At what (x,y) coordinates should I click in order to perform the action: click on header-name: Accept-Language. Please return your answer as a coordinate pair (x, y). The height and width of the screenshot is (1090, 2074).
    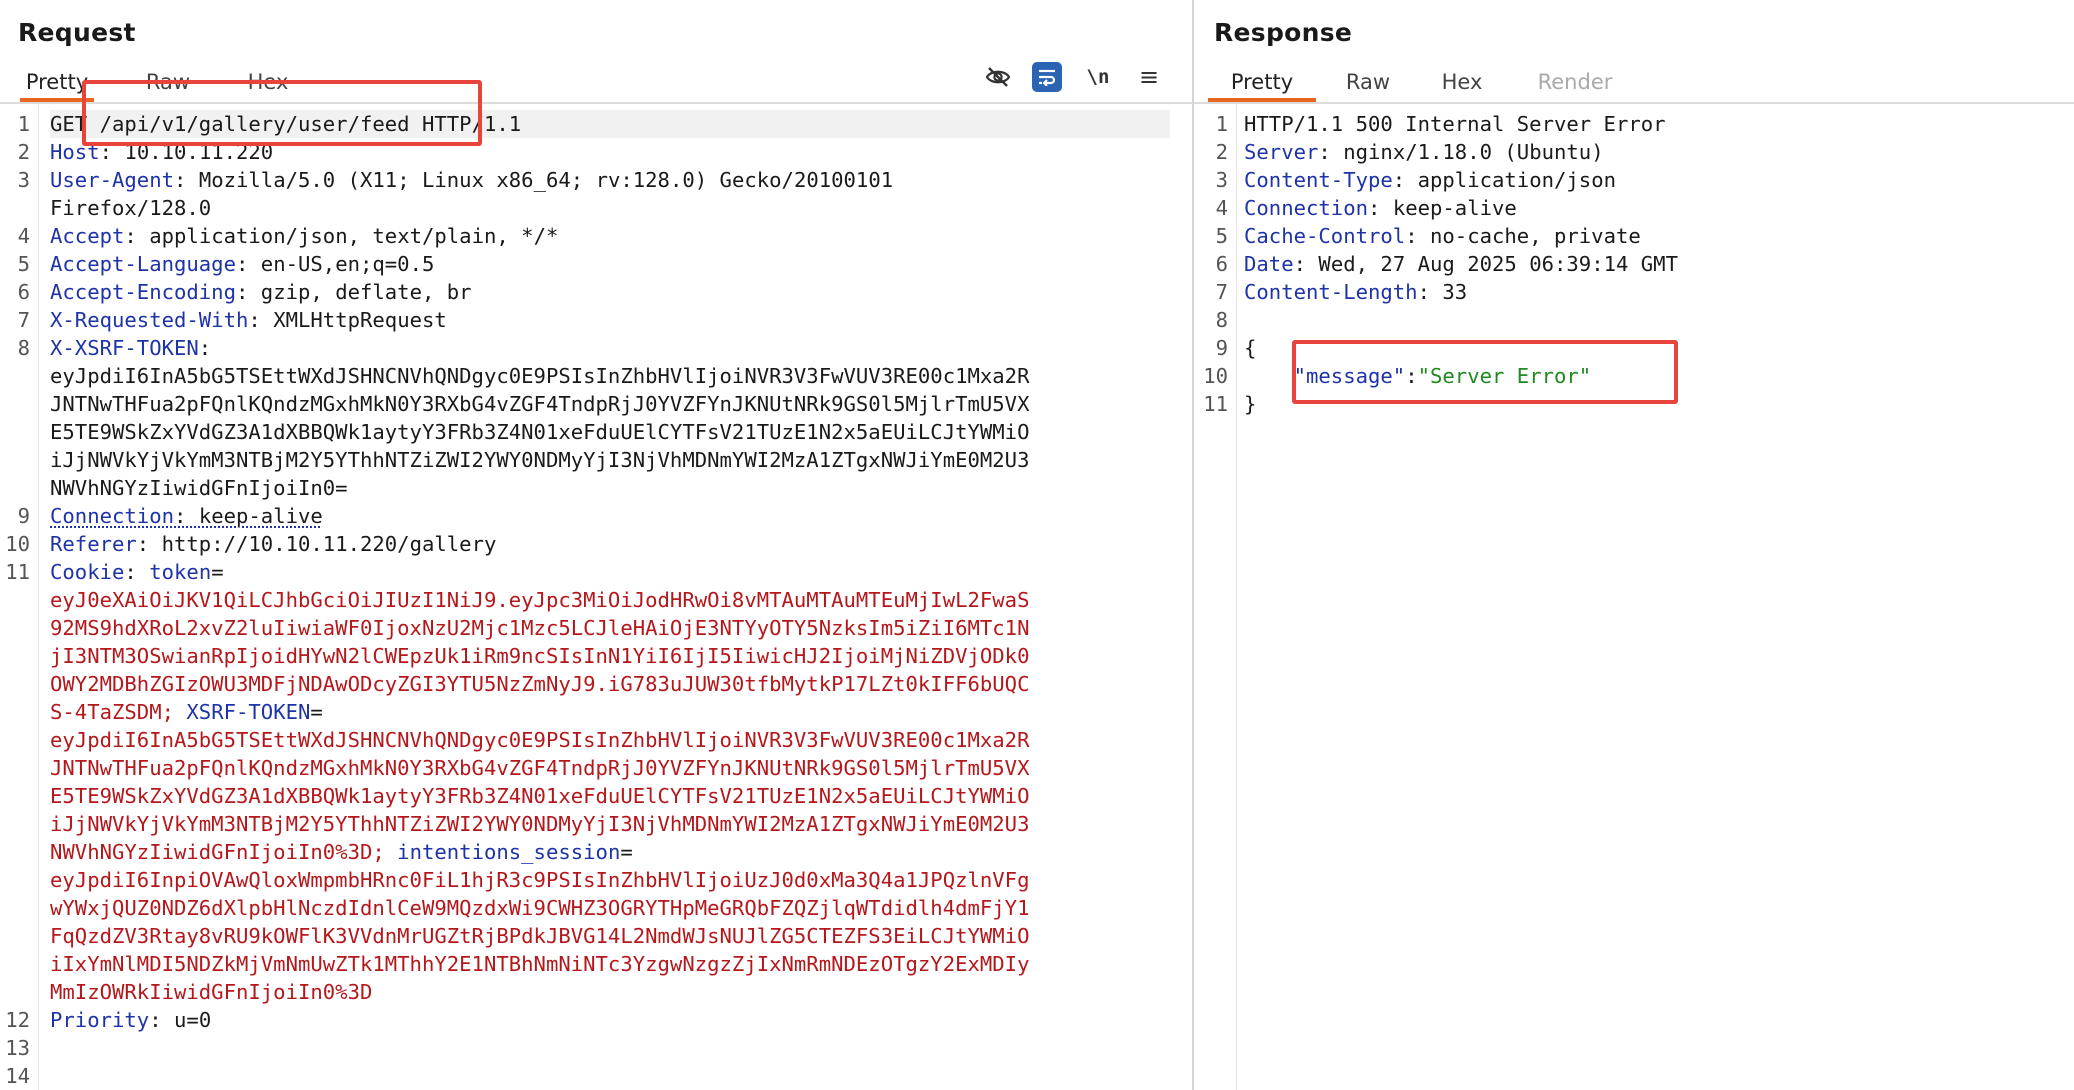
    Looking at the image, I should click on (143, 264).